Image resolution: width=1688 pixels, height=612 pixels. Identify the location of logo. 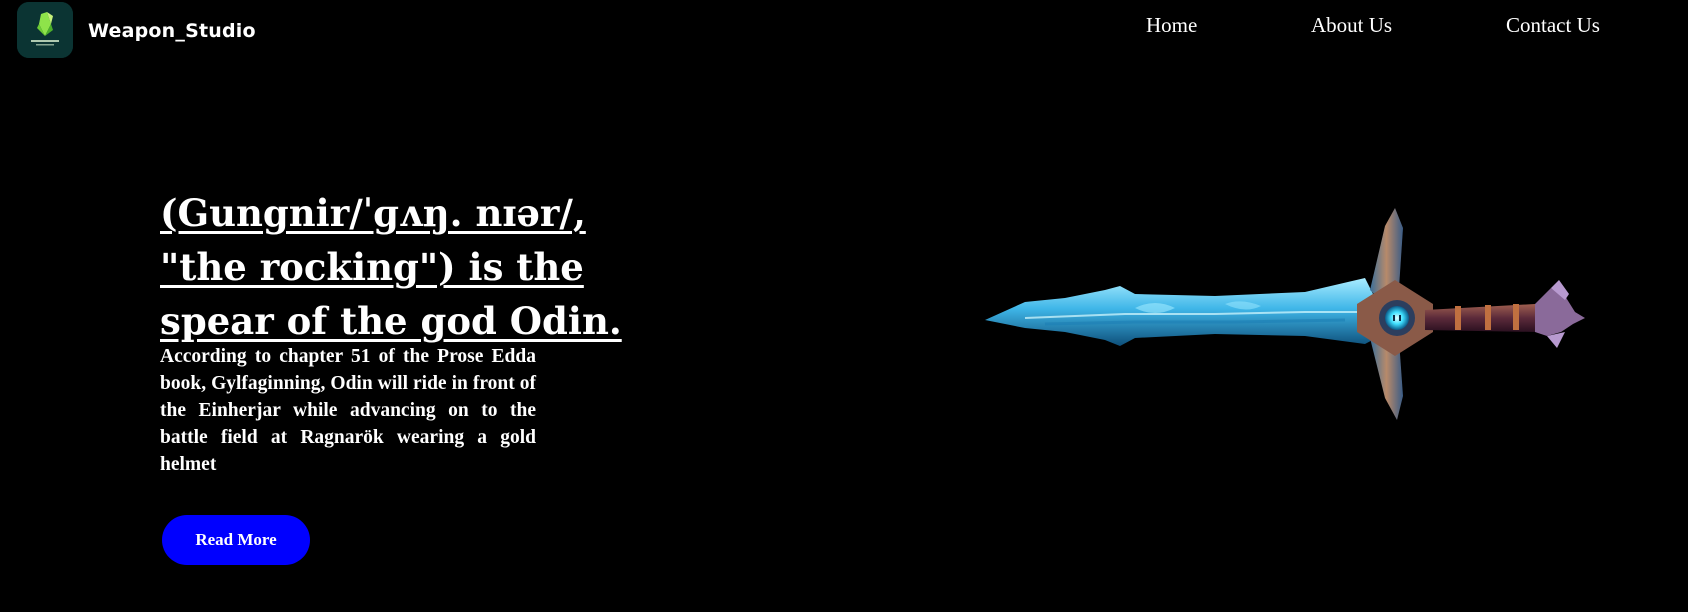
(45, 30).